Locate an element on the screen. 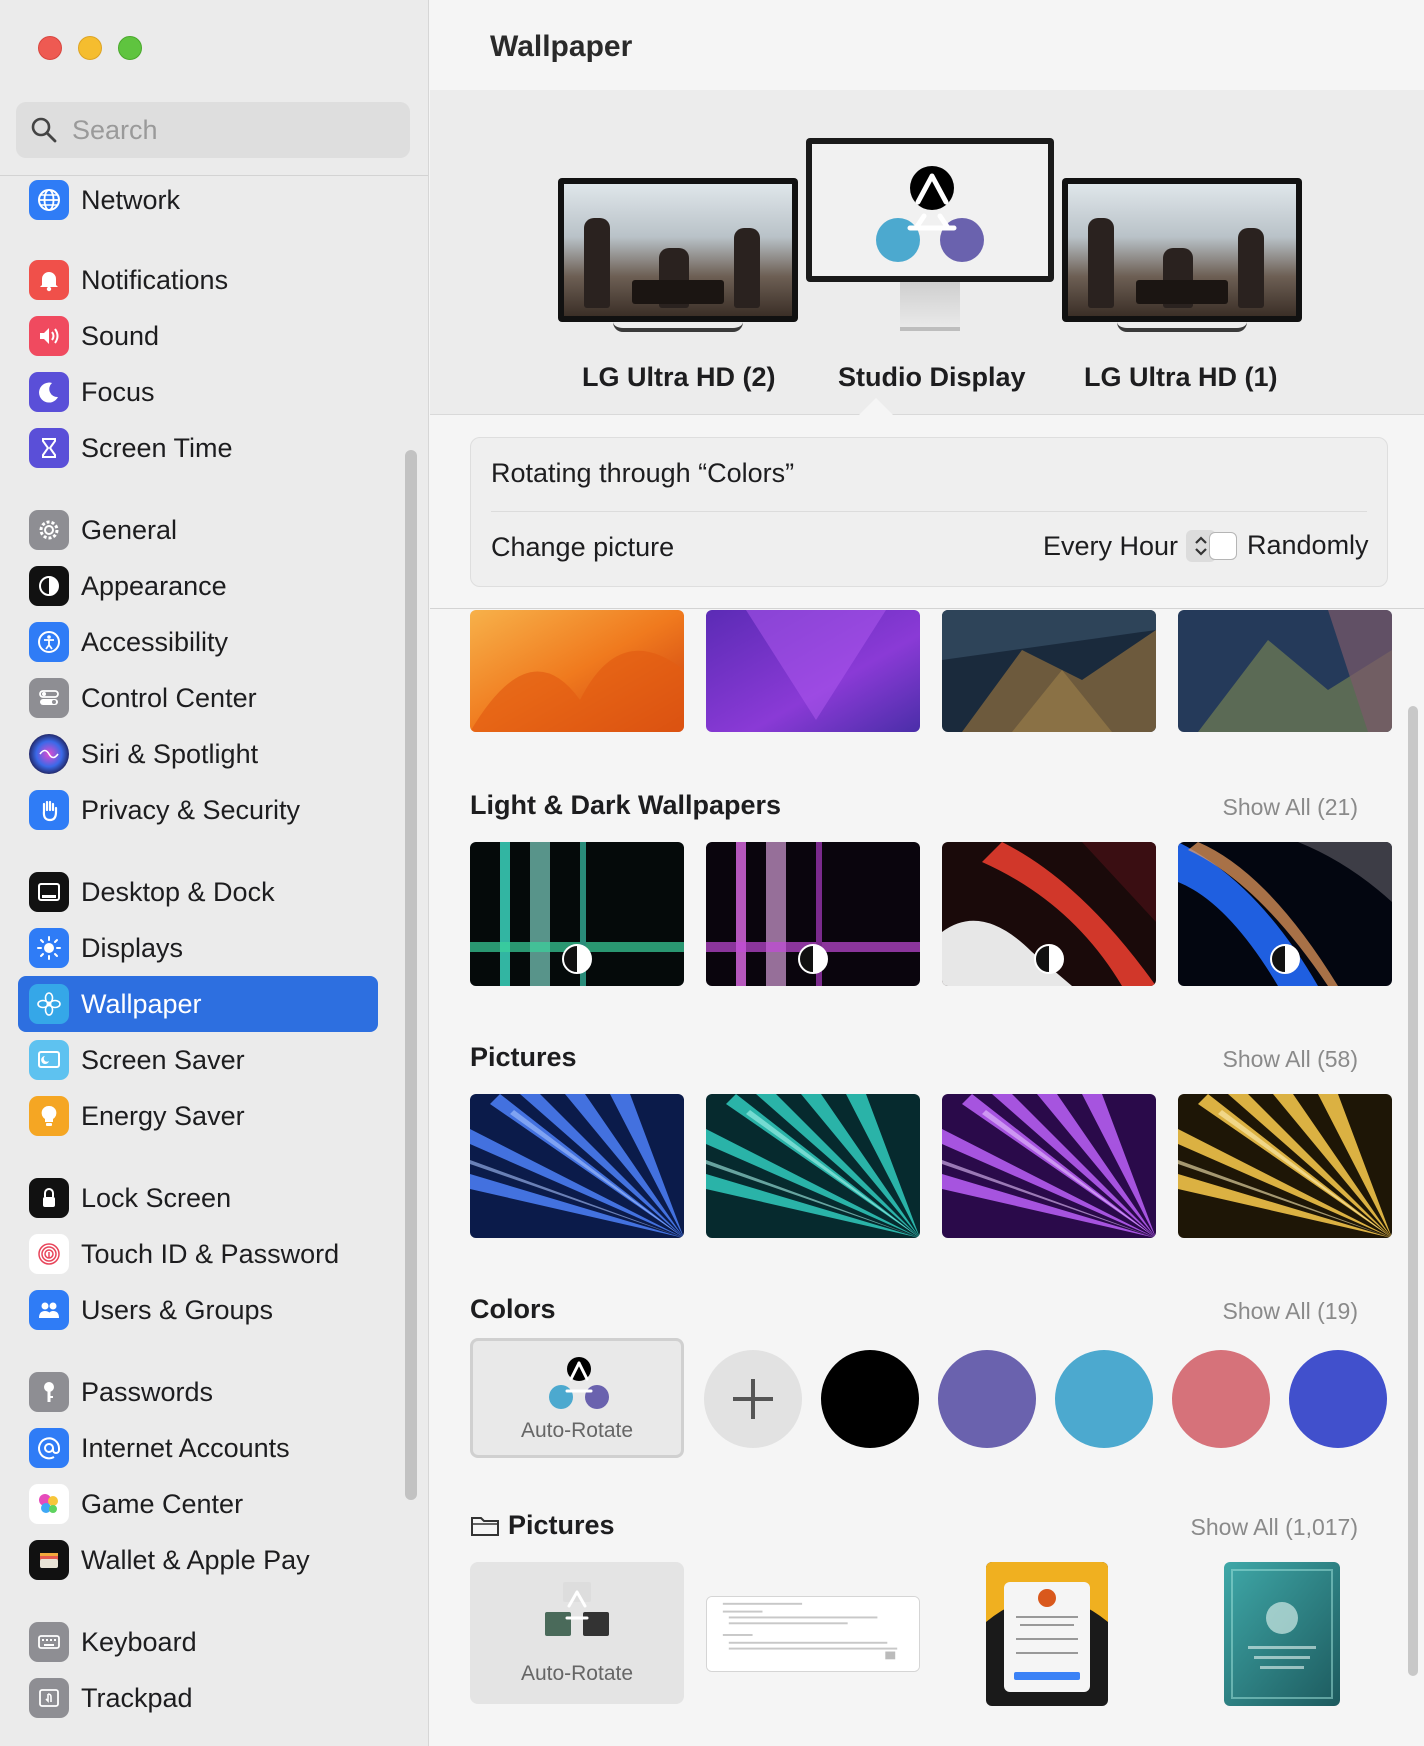 This screenshot has height=1746, width=1424. sidebar-item-label: Privacy & Security is located at coordinates (191, 809).